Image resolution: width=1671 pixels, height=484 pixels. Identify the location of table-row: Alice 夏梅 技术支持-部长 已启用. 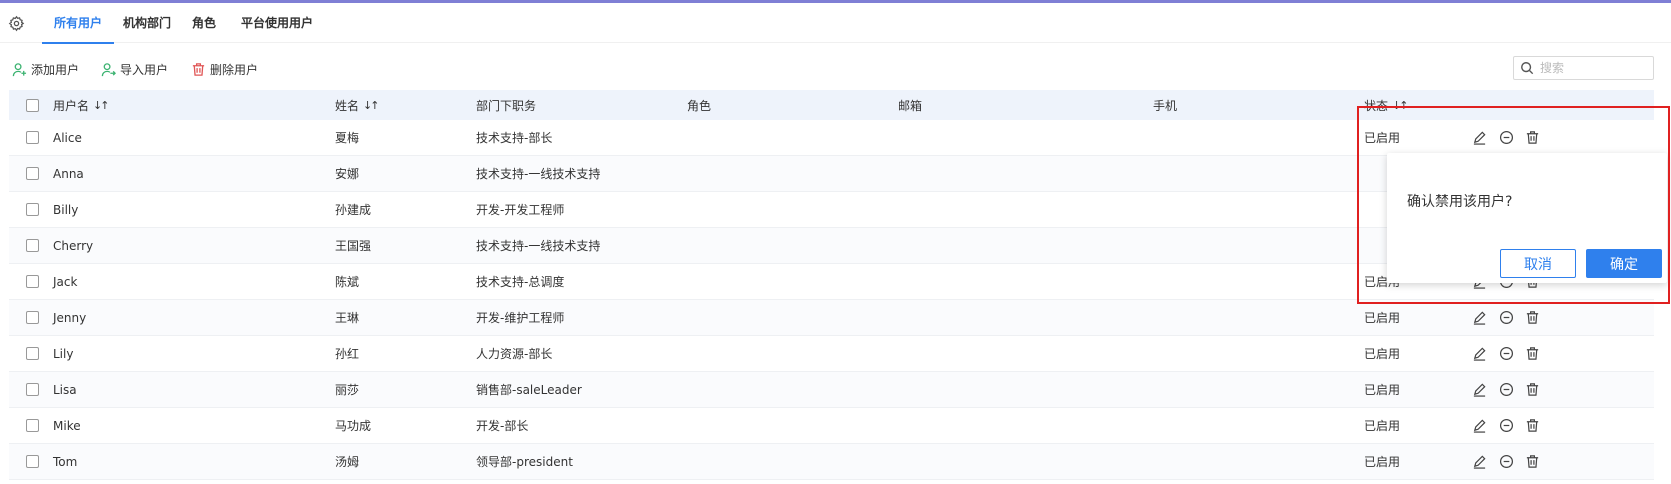
(831, 138).